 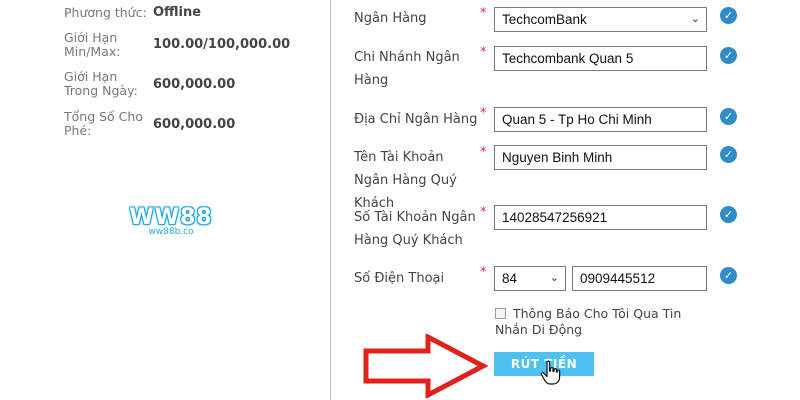 What do you see at coordinates (425, 366) in the screenshot?
I see `arrow-right-icon` at bounding box center [425, 366].